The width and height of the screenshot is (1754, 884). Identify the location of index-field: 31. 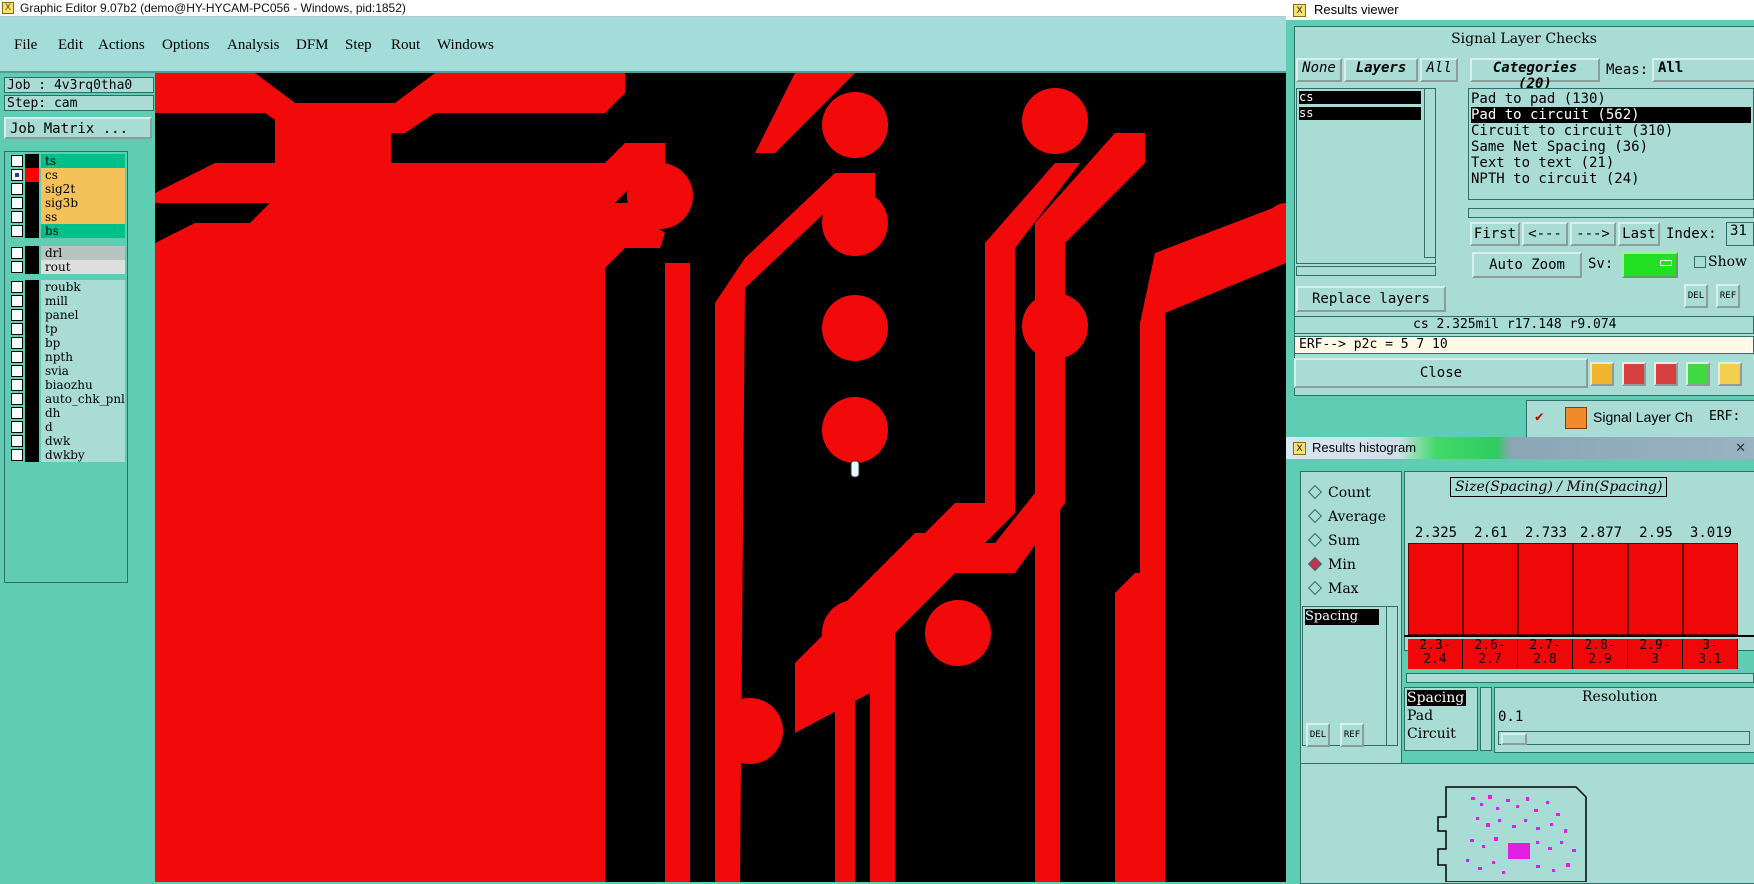
(1740, 234).